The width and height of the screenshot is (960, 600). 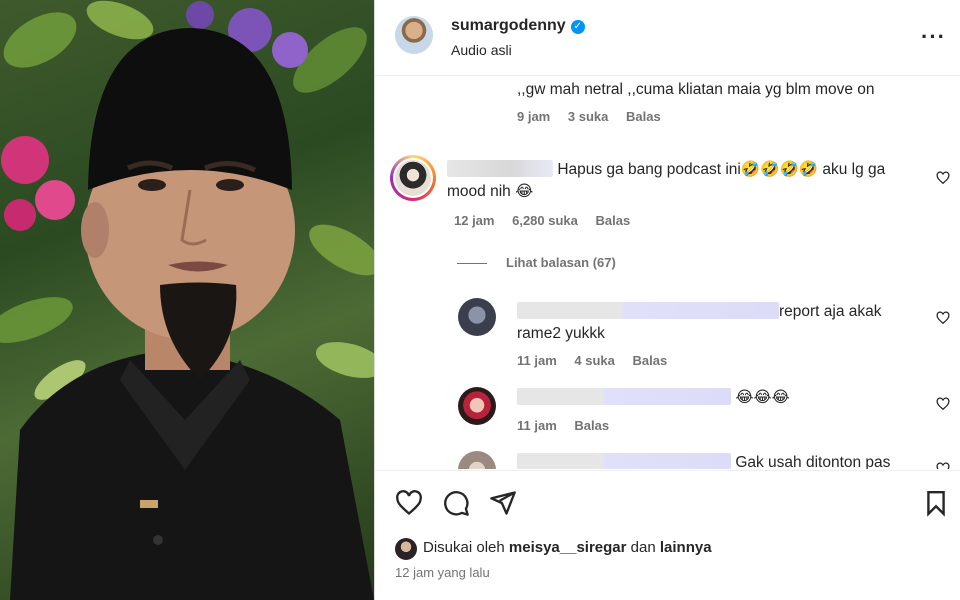 What do you see at coordinates (409, 503) in the screenshot?
I see `like-heart-icon` at bounding box center [409, 503].